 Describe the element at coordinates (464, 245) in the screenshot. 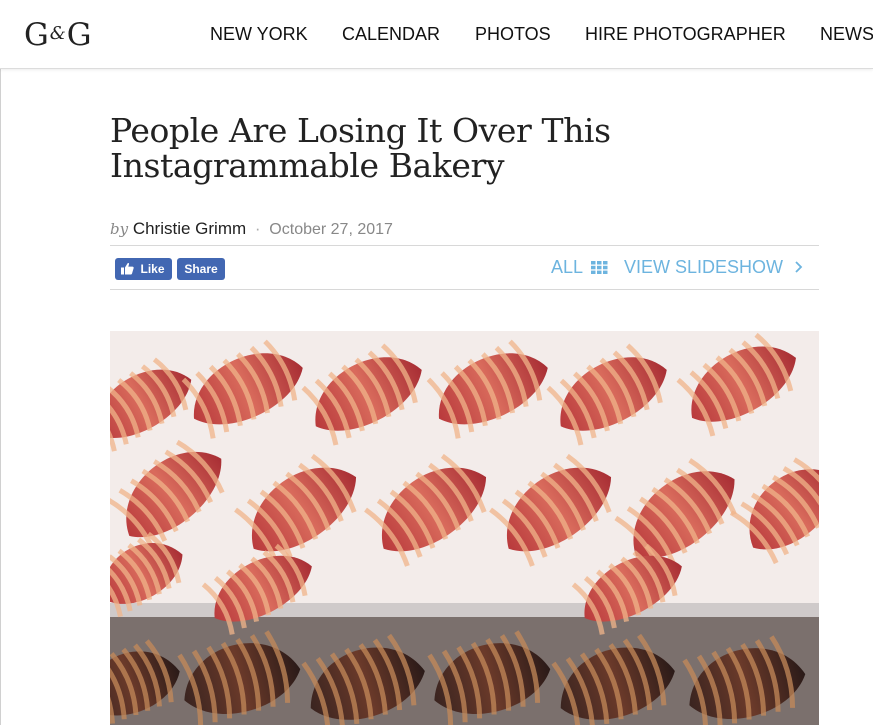

I see `divider-top` at that location.